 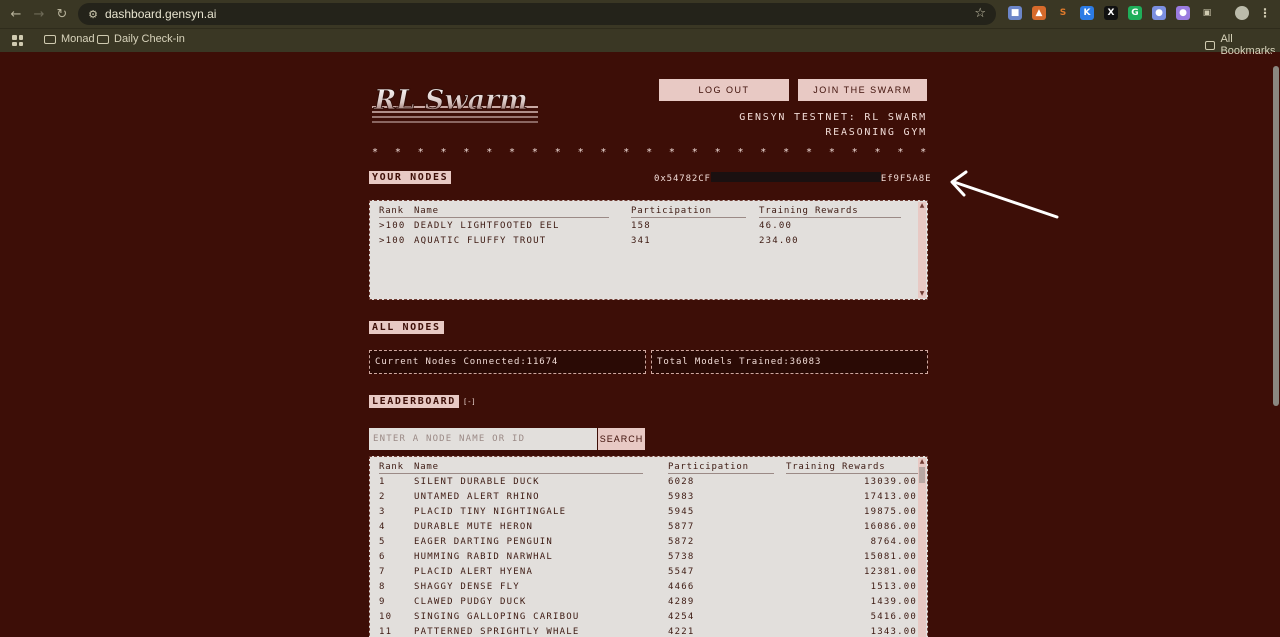 What do you see at coordinates (893, 587) in the screenshot?
I see `cell-rewards: 1513.00` at bounding box center [893, 587].